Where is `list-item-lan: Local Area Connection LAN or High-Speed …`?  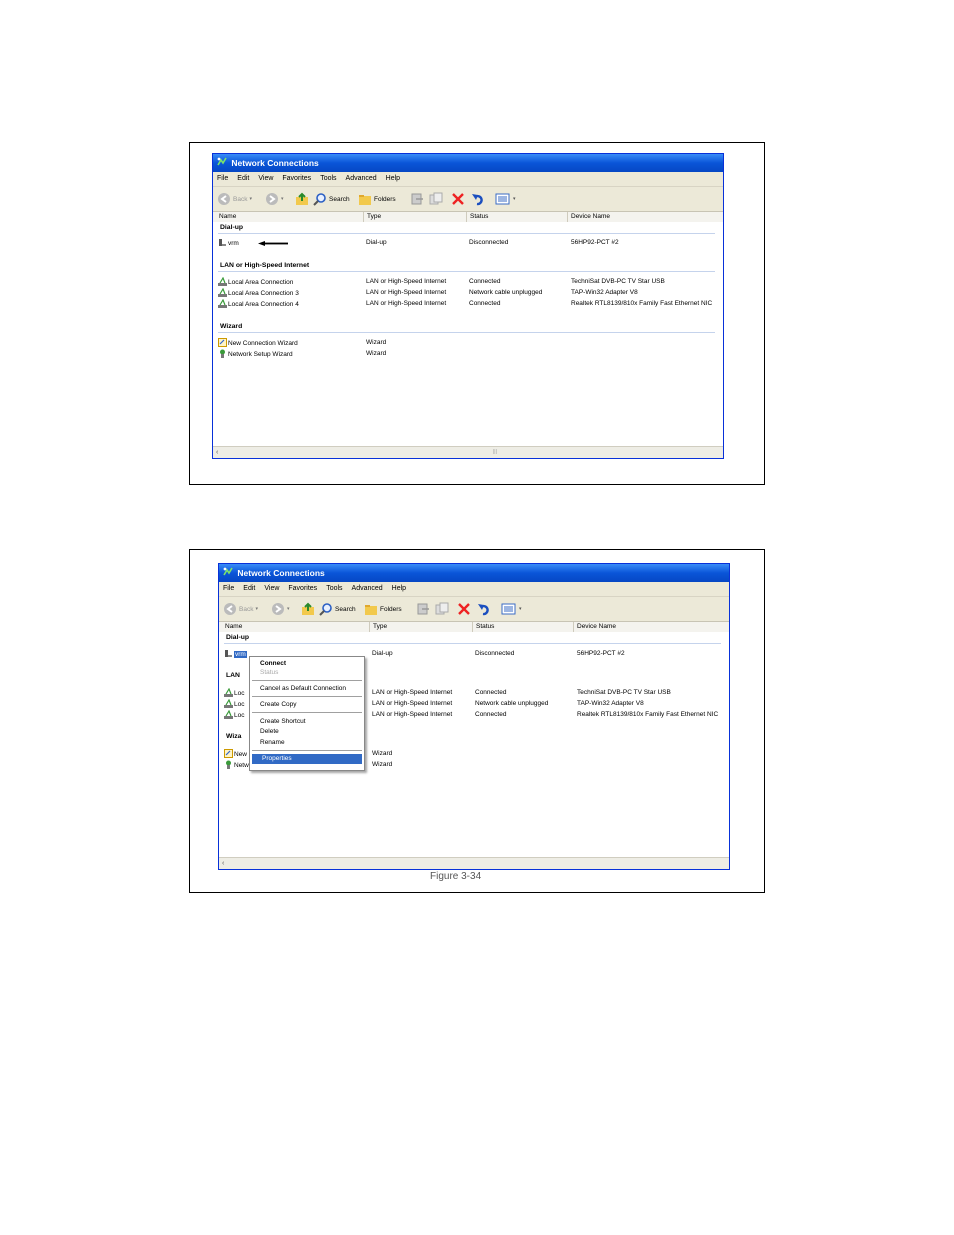 list-item-lan: Local Area Connection LAN or High-Speed … is located at coordinates (470, 282).